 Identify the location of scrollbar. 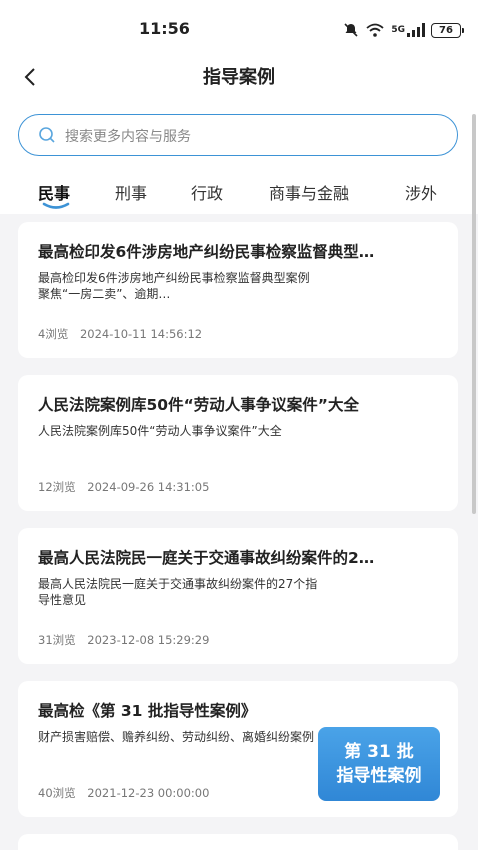
(474, 314).